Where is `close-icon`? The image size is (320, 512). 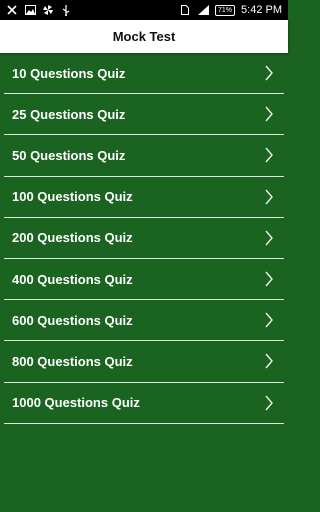 close-icon is located at coordinates (12, 10).